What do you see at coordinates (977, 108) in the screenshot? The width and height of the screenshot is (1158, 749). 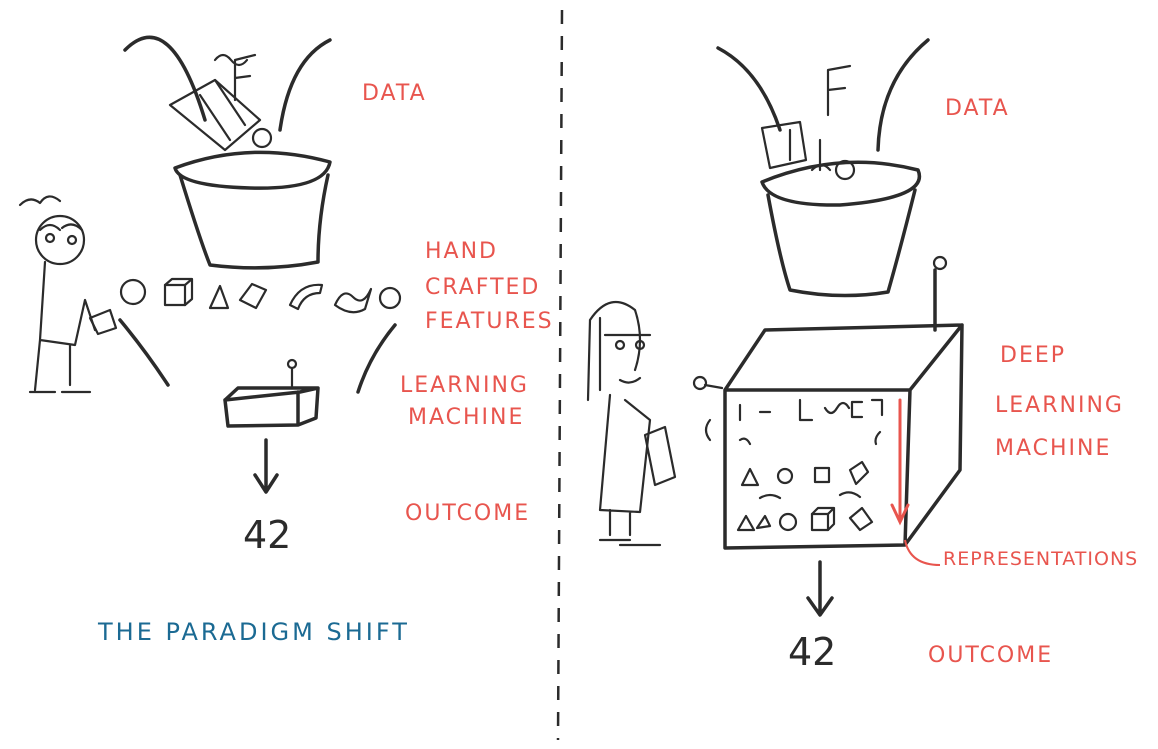 I see `right-data-label: DATA` at bounding box center [977, 108].